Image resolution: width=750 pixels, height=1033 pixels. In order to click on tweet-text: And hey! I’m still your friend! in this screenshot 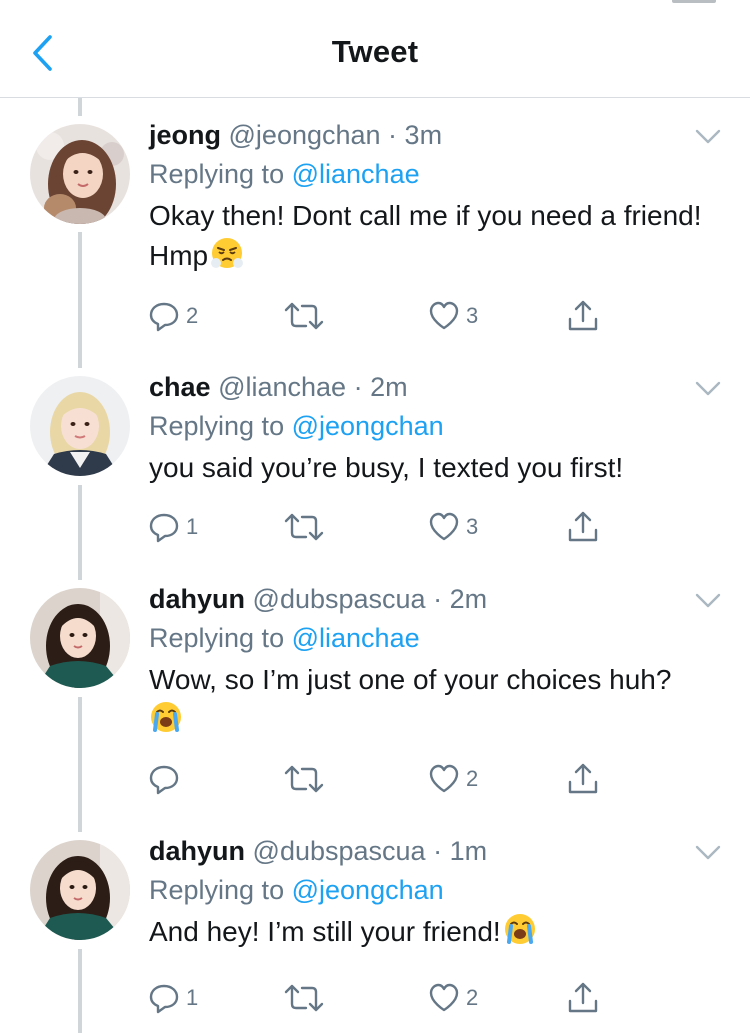, I will do `click(439, 932)`.